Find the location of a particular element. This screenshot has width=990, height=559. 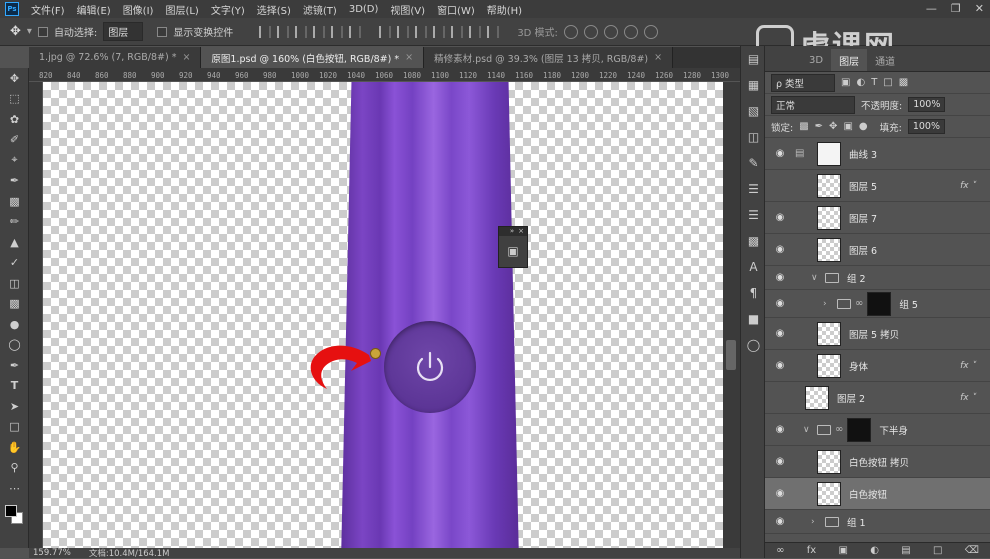

marquee-icon: ⬚ is located at coordinates (14, 99).